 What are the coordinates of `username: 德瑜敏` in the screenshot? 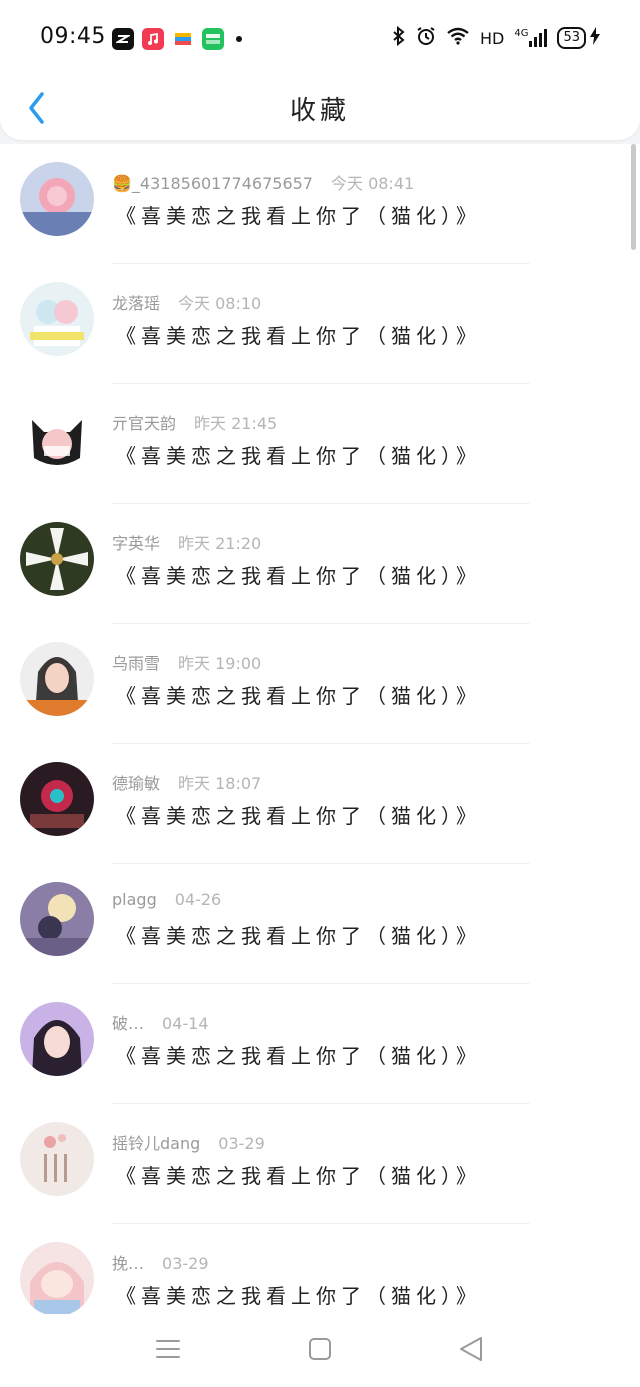 It's located at (136, 783).